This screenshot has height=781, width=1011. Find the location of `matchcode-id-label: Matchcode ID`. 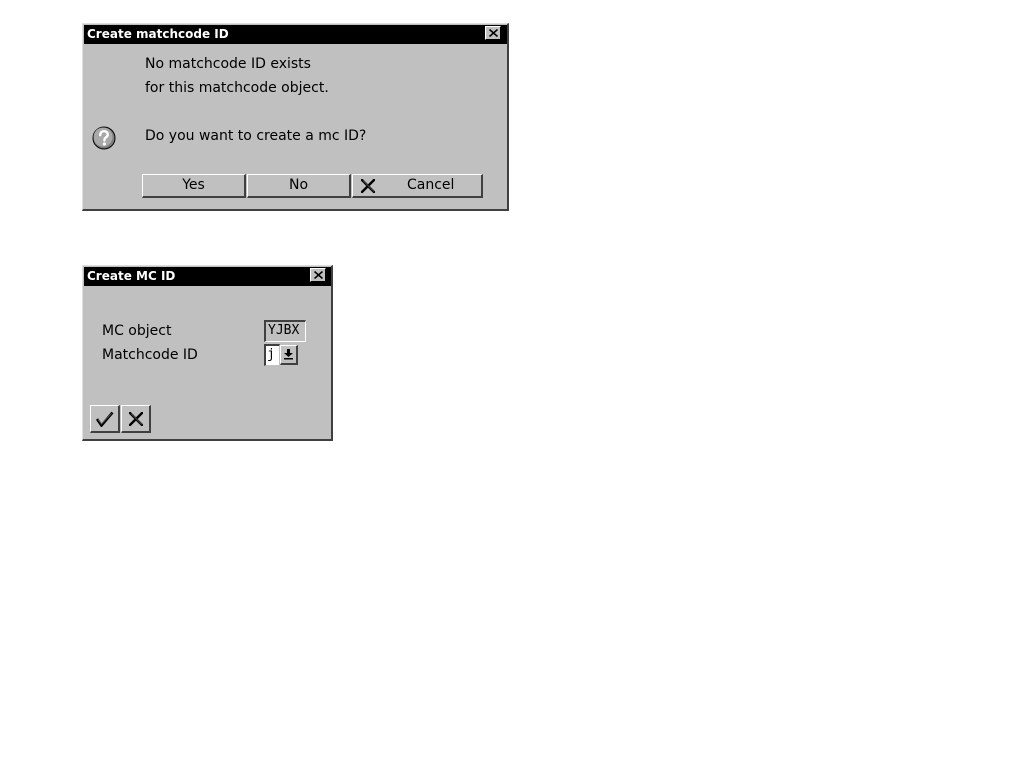

matchcode-id-label: Matchcode ID is located at coordinates (150, 355).